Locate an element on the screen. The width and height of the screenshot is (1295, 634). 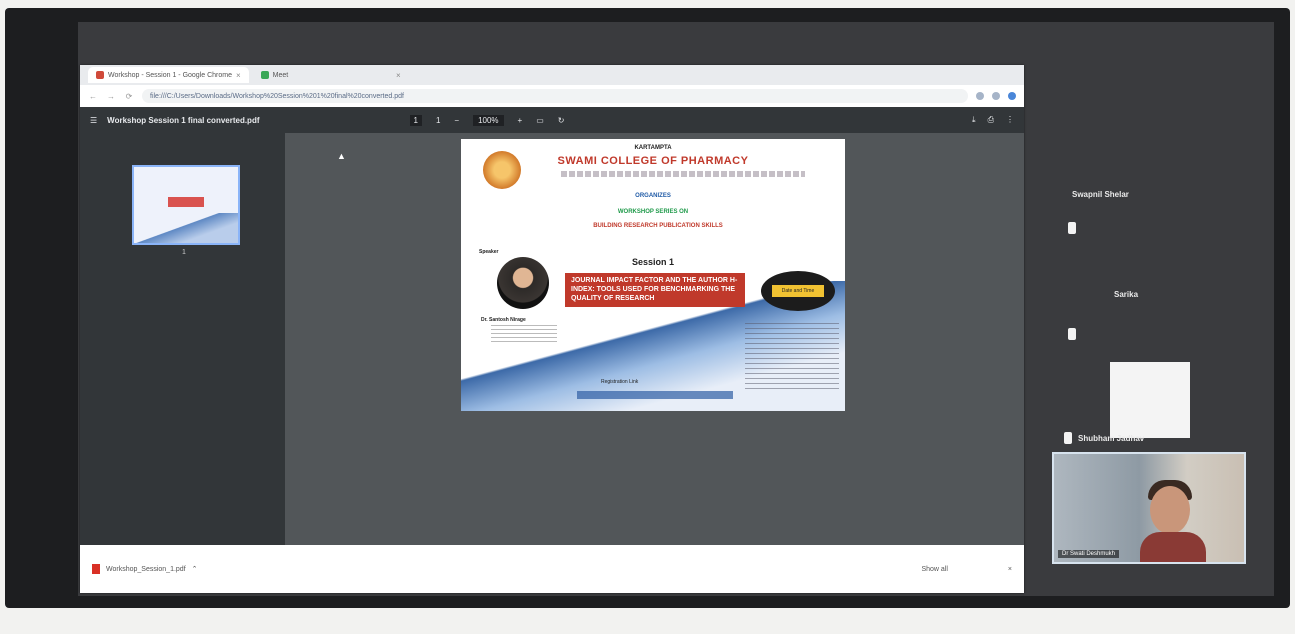
reload-icon: ⟳ is located at coordinates (129, 96).